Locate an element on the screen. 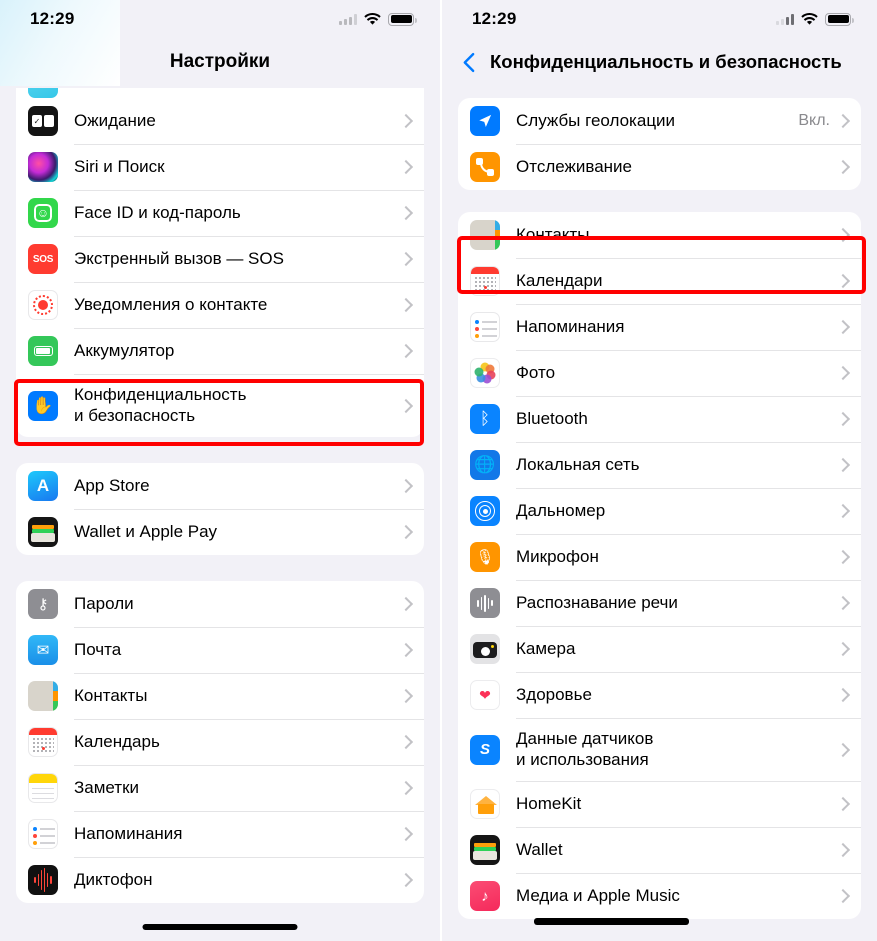 This screenshot has width=877, height=941. settings-row-voice-memos: Диктофон is located at coordinates (220, 880).